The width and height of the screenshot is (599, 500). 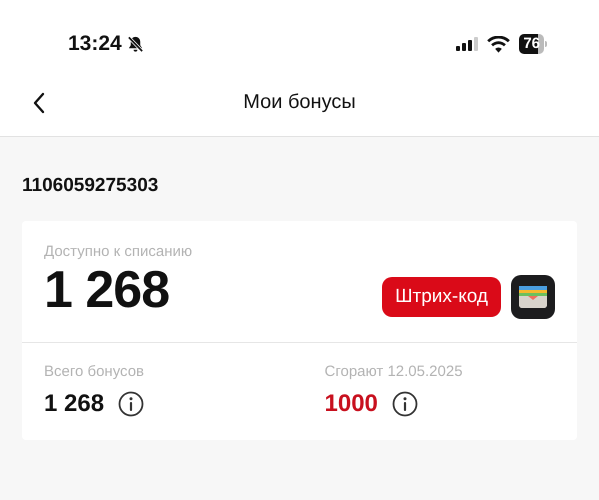 What do you see at coordinates (299, 102) in the screenshot?
I see `screen-title: Мои бонусы` at bounding box center [299, 102].